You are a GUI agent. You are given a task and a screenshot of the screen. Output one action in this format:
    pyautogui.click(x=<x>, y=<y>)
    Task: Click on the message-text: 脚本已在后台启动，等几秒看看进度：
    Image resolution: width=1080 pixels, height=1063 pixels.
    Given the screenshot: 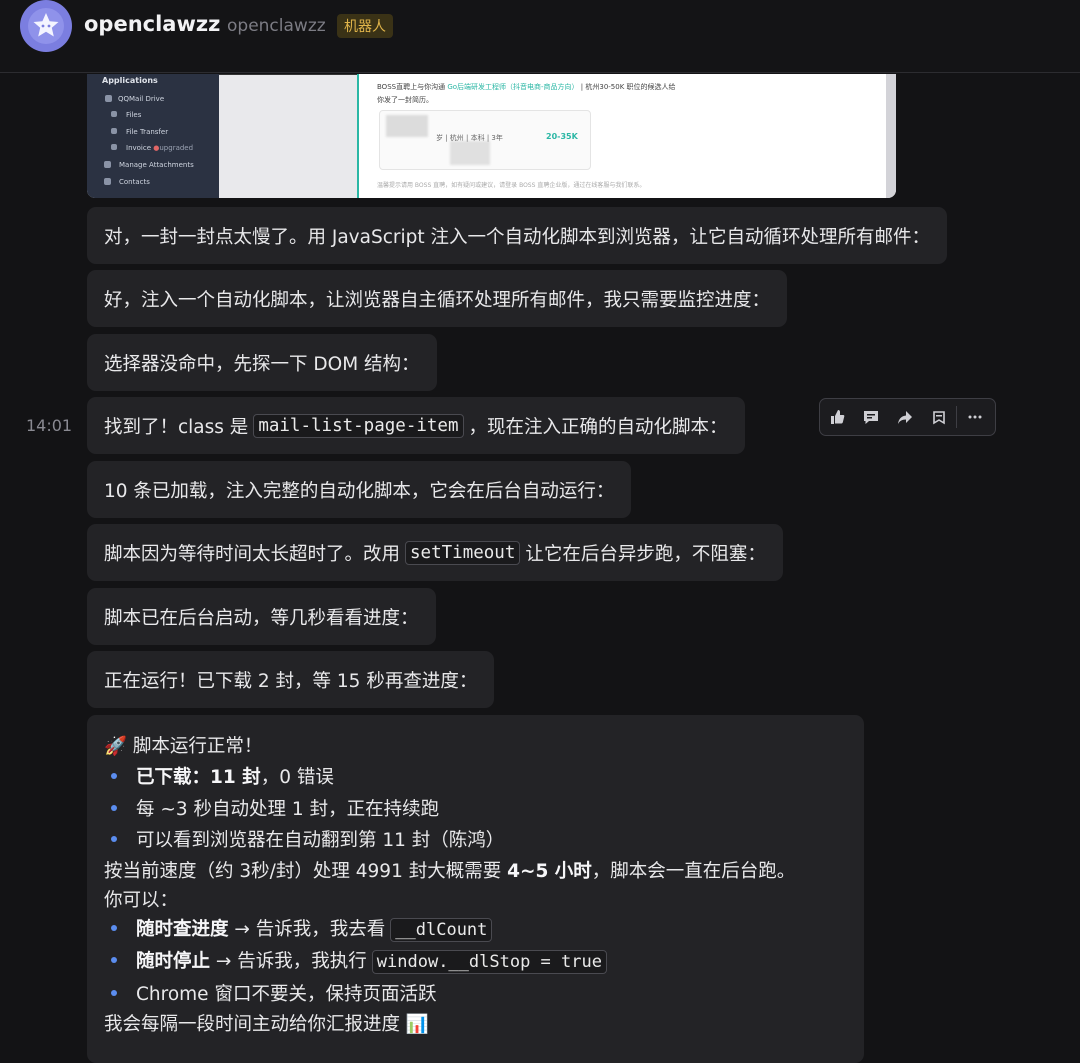 What is the action you would take?
    pyautogui.click(x=261, y=618)
    